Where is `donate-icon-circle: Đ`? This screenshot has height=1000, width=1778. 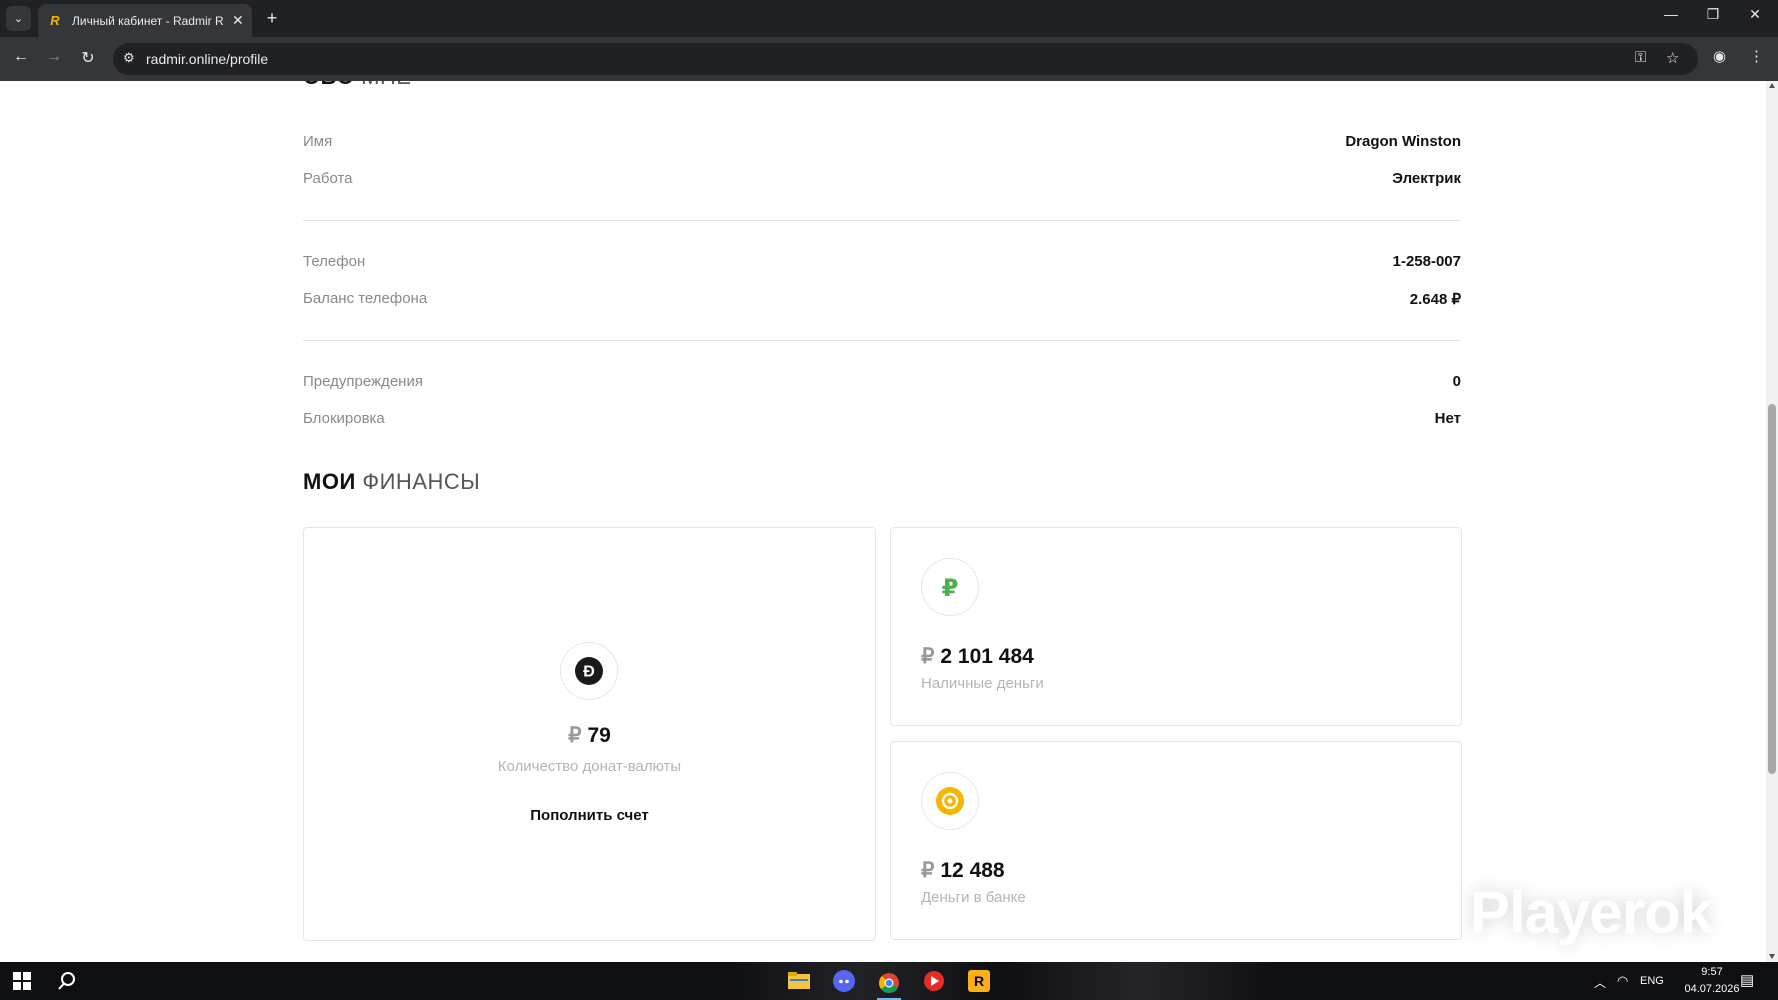 donate-icon-circle: Đ is located at coordinates (589, 671).